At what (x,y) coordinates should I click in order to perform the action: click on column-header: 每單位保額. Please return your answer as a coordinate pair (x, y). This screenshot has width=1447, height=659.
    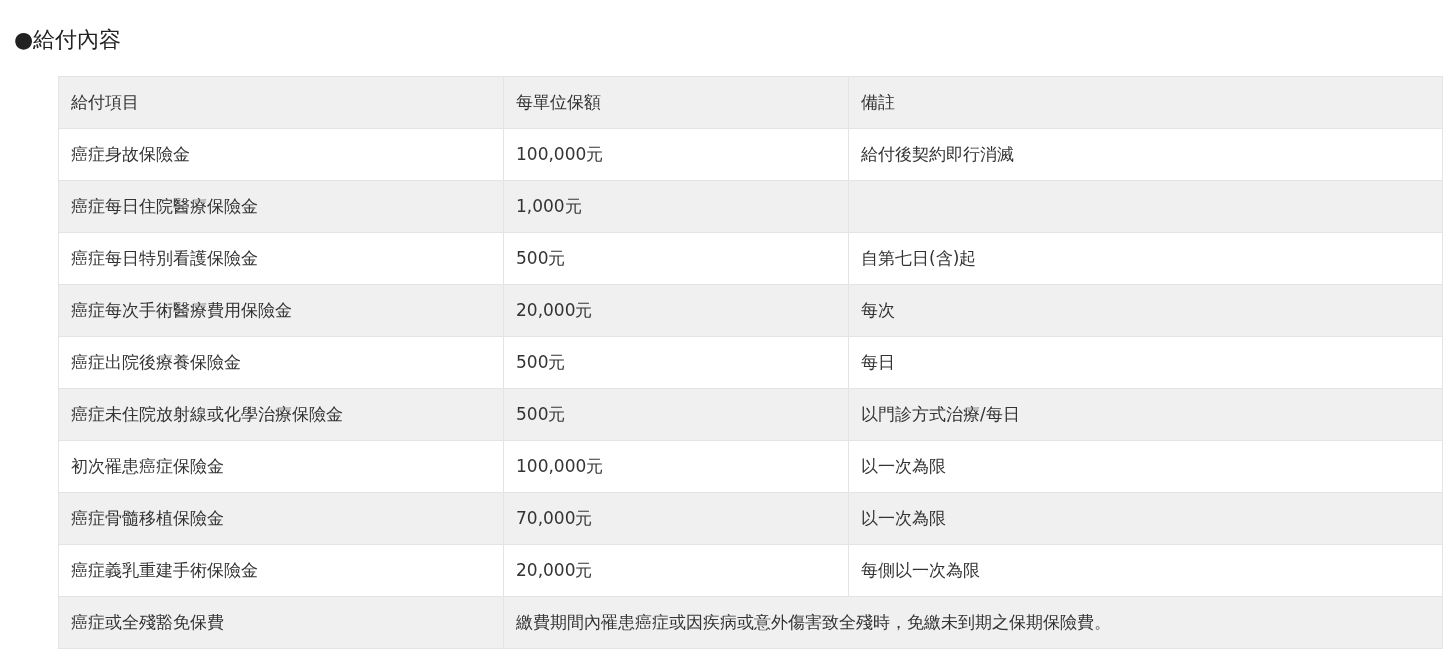
    Looking at the image, I should click on (676, 102).